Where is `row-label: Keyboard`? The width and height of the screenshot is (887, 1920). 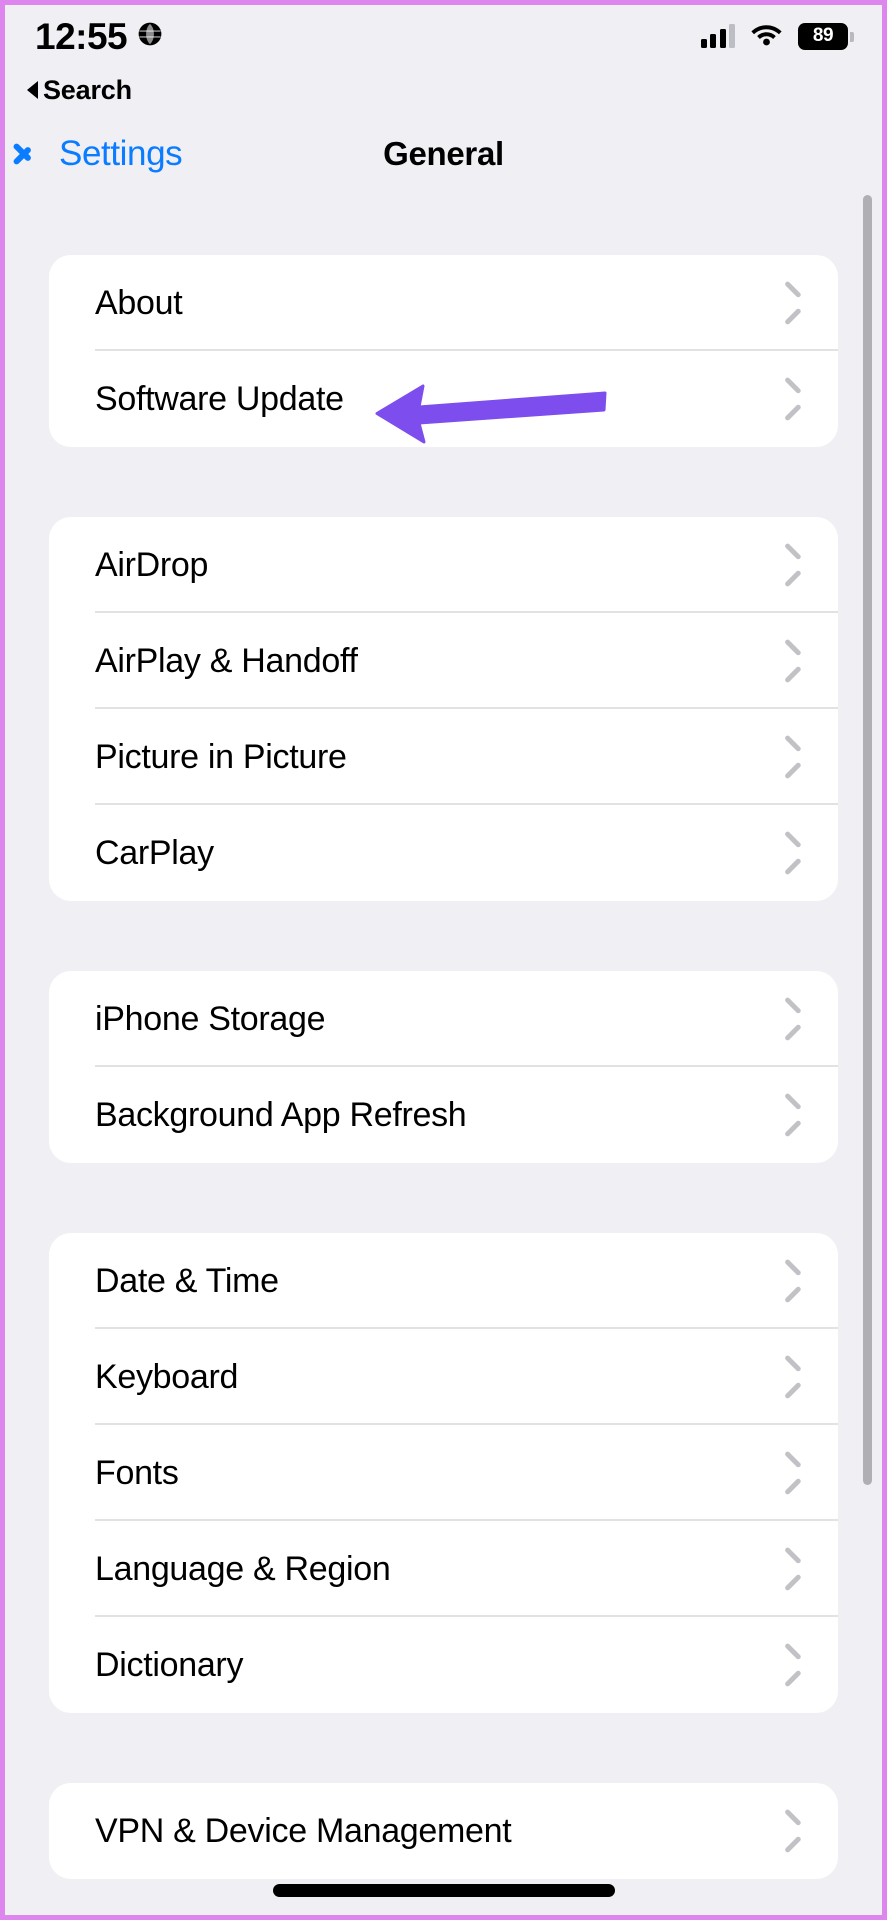 row-label: Keyboard is located at coordinates (167, 1376).